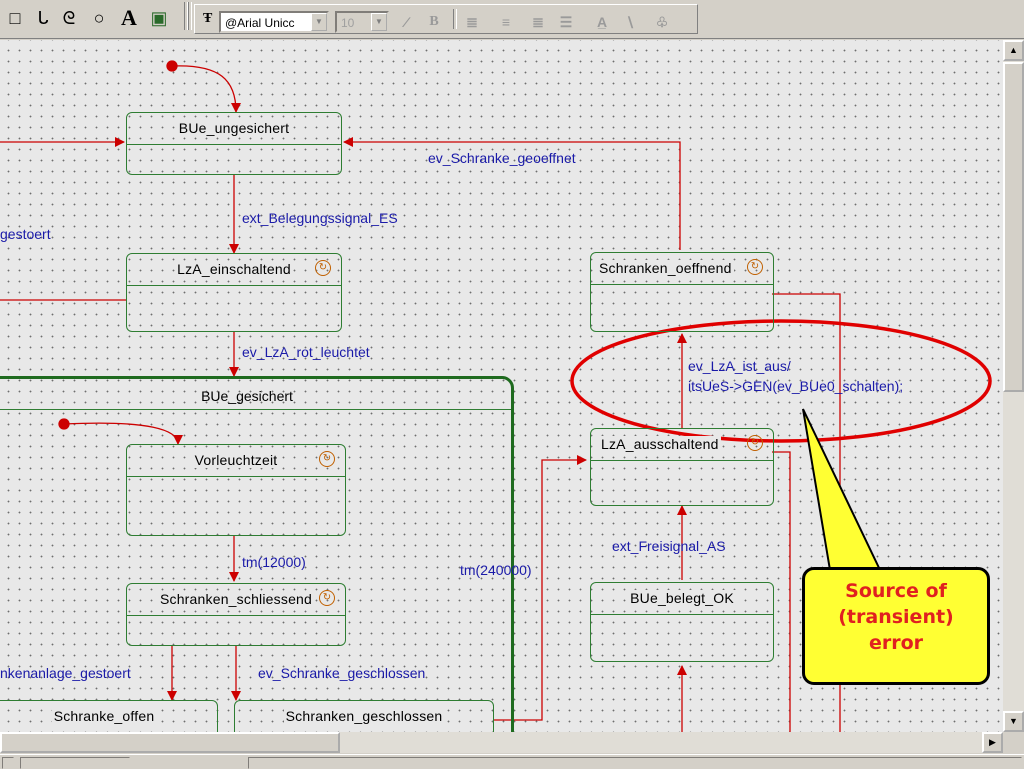 The image size is (1024, 769). I want to click on curve-tool-icon: ᘓ, so click(69, 18).